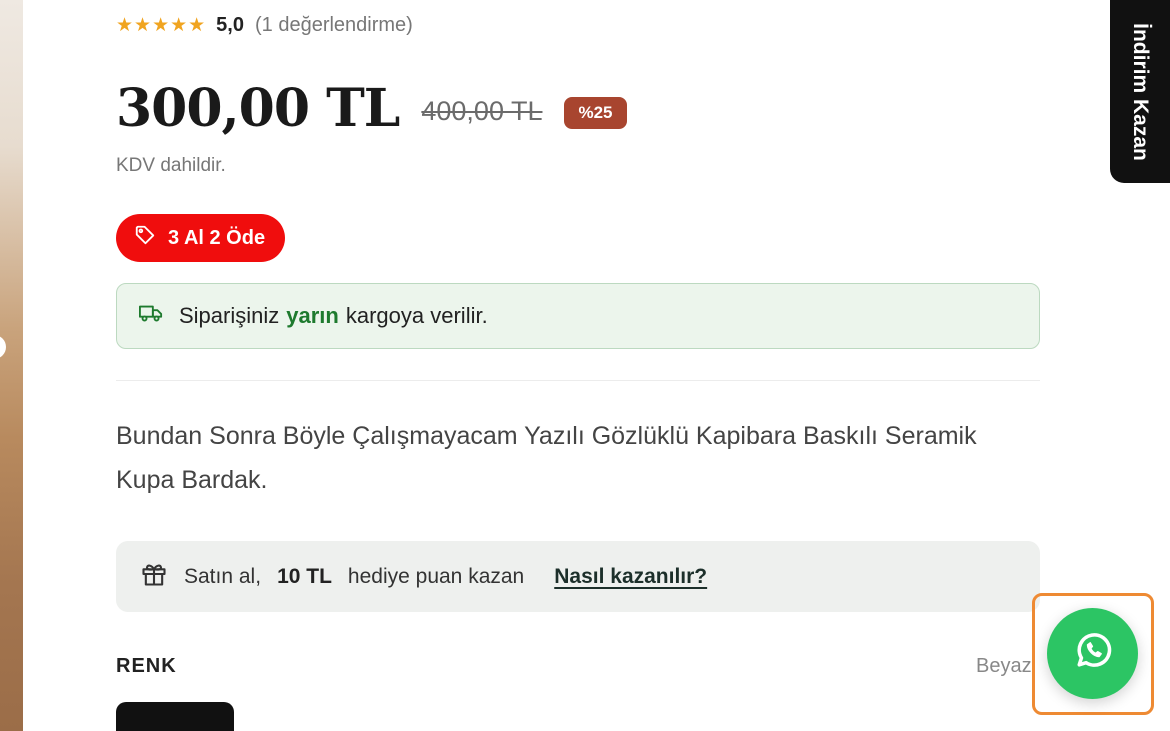  Describe the element at coordinates (223, 576) in the screenshot. I see `points-prefix: Satın al,` at that location.